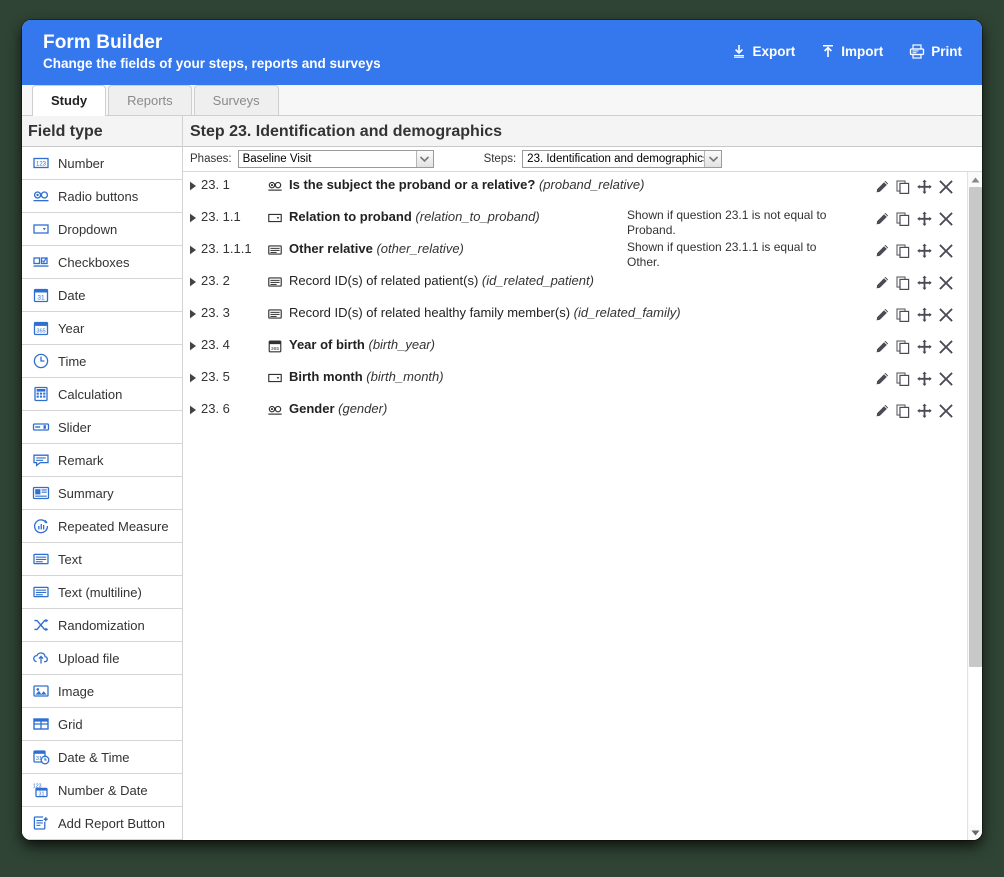 This screenshot has height=877, width=1004. I want to click on field-type-item-number: 123 Number, so click(102, 163).